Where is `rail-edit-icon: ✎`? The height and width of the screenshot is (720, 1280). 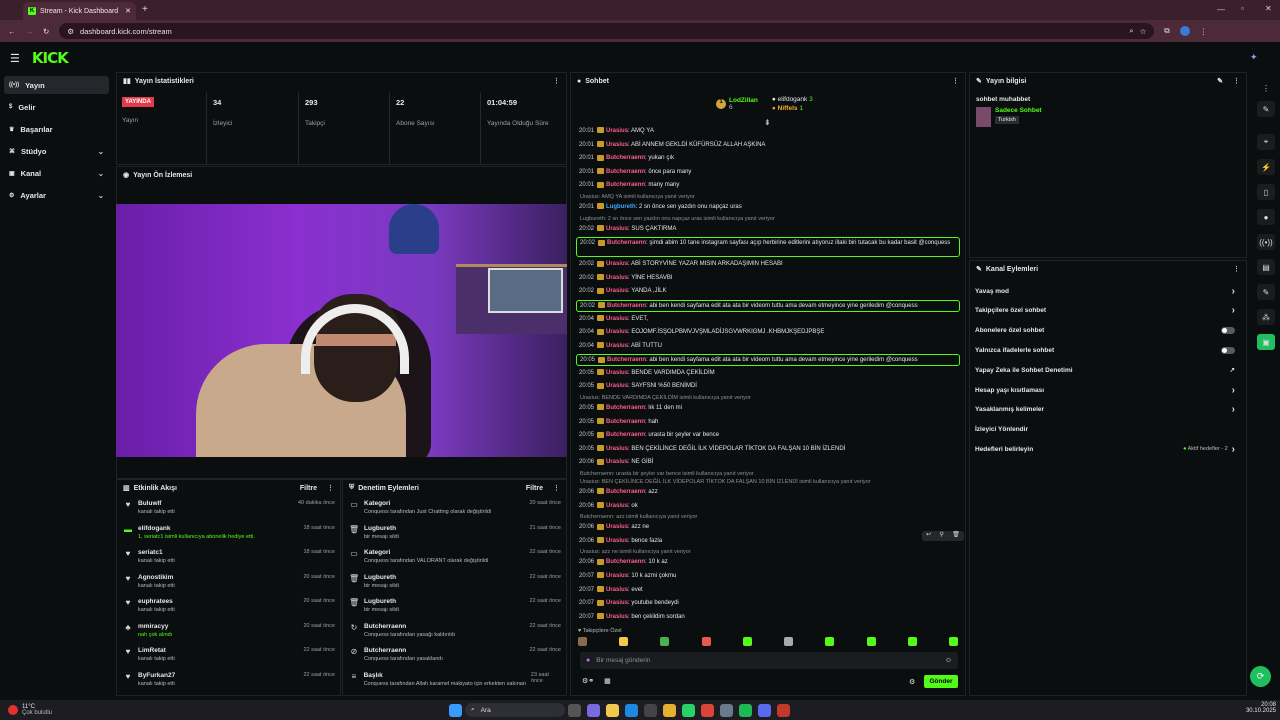
rail-edit-icon: ✎ is located at coordinates (1266, 109).